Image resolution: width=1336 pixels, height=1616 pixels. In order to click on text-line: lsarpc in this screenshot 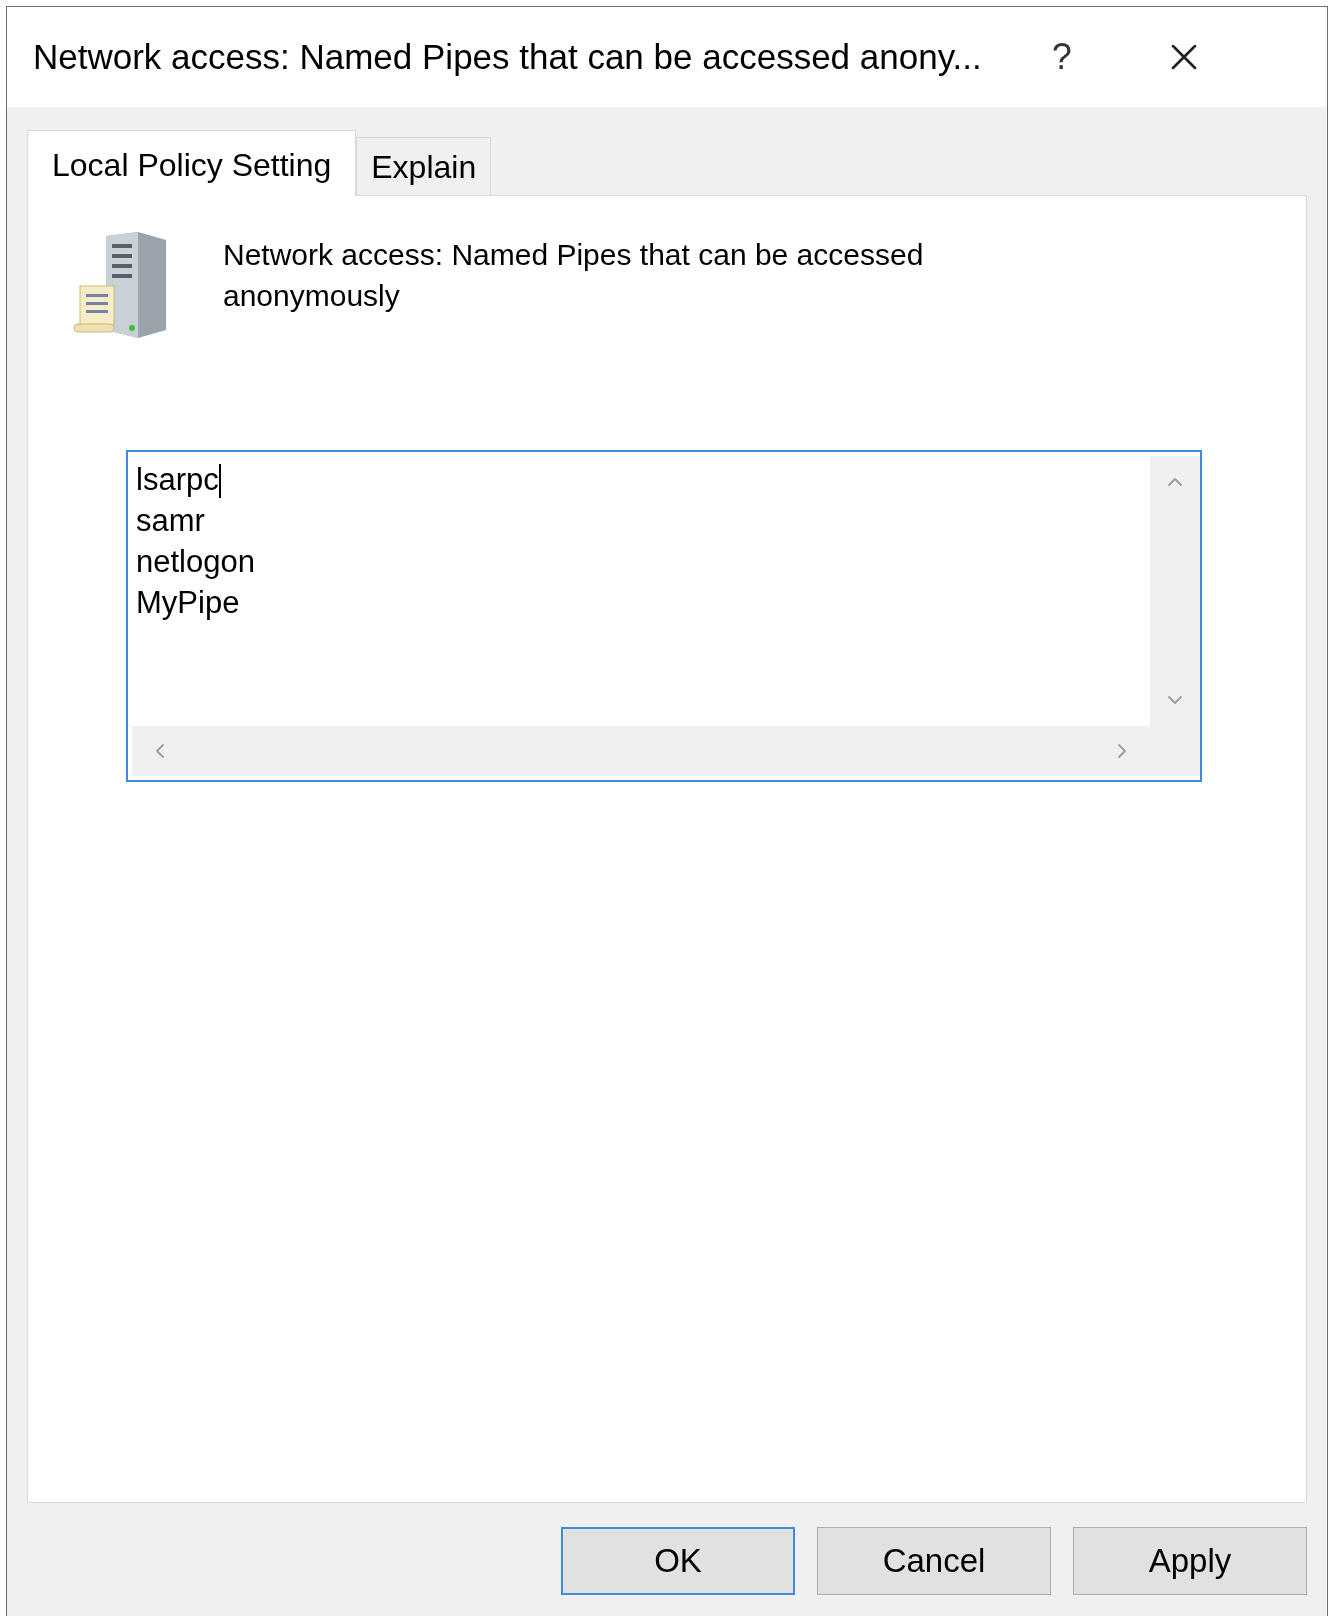, I will do `click(177, 480)`.